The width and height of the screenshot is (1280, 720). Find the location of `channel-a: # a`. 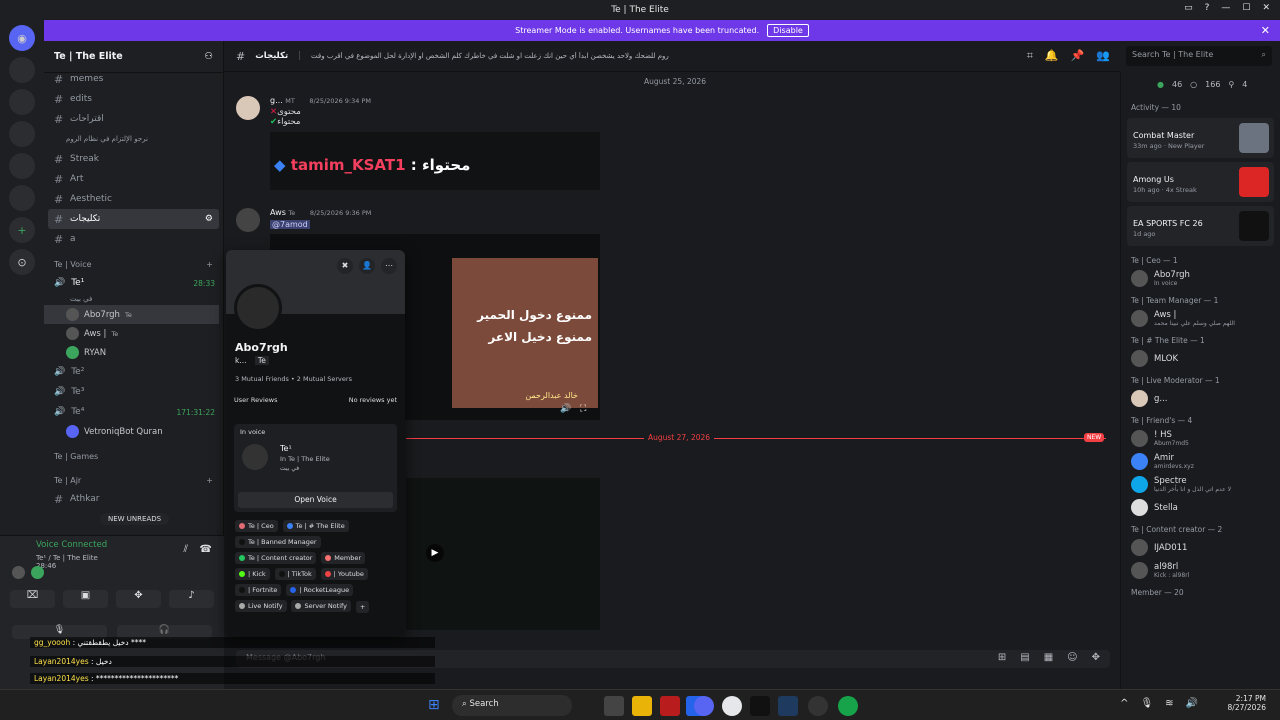

channel-a: # a is located at coordinates (133, 239).